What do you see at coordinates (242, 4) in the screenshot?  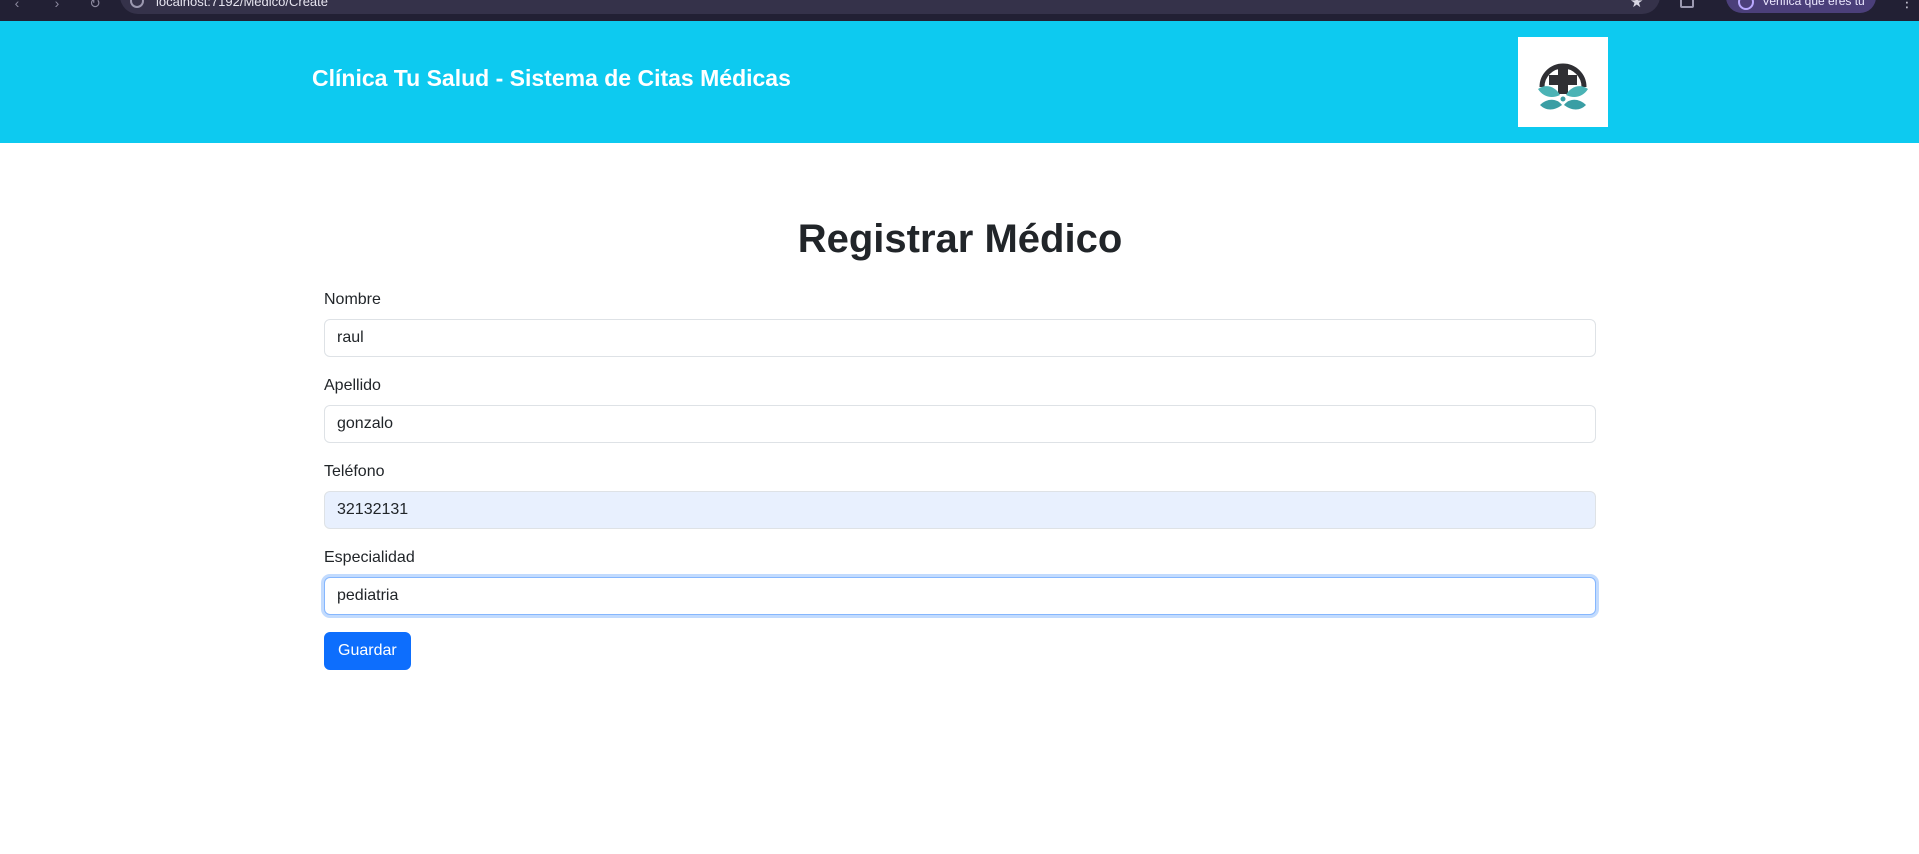 I see `address-bar-url: localhost:7192/Medico/Create` at bounding box center [242, 4].